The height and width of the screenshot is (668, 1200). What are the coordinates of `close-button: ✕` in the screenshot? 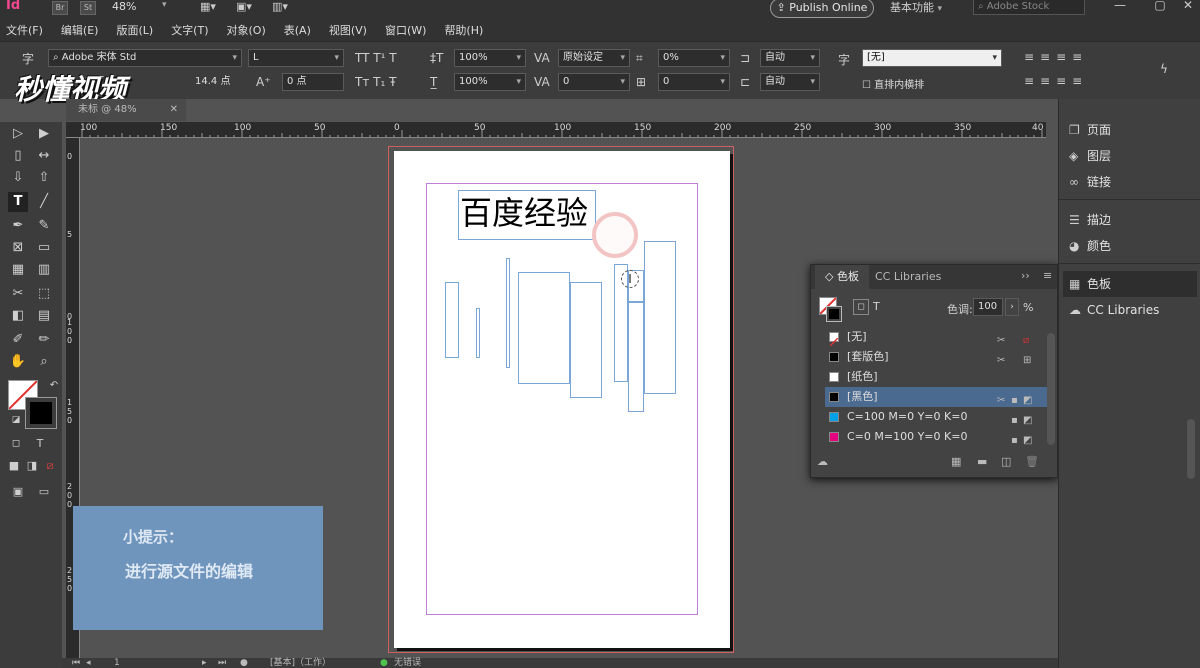 It's located at (1184, 8).